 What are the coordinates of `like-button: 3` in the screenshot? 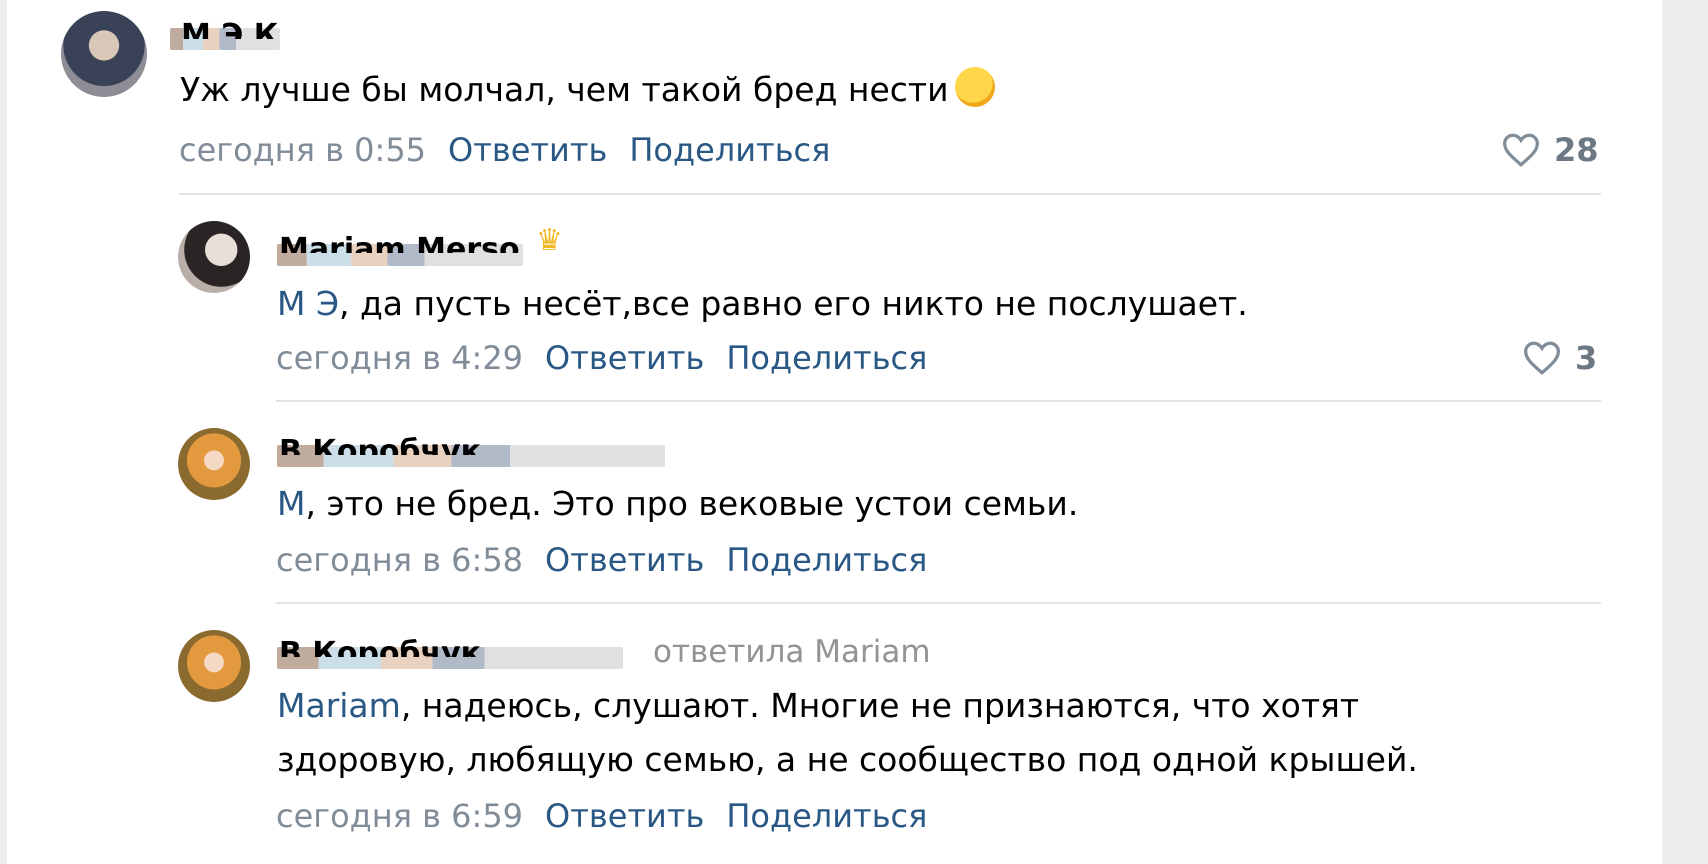 It's located at (1559, 358).